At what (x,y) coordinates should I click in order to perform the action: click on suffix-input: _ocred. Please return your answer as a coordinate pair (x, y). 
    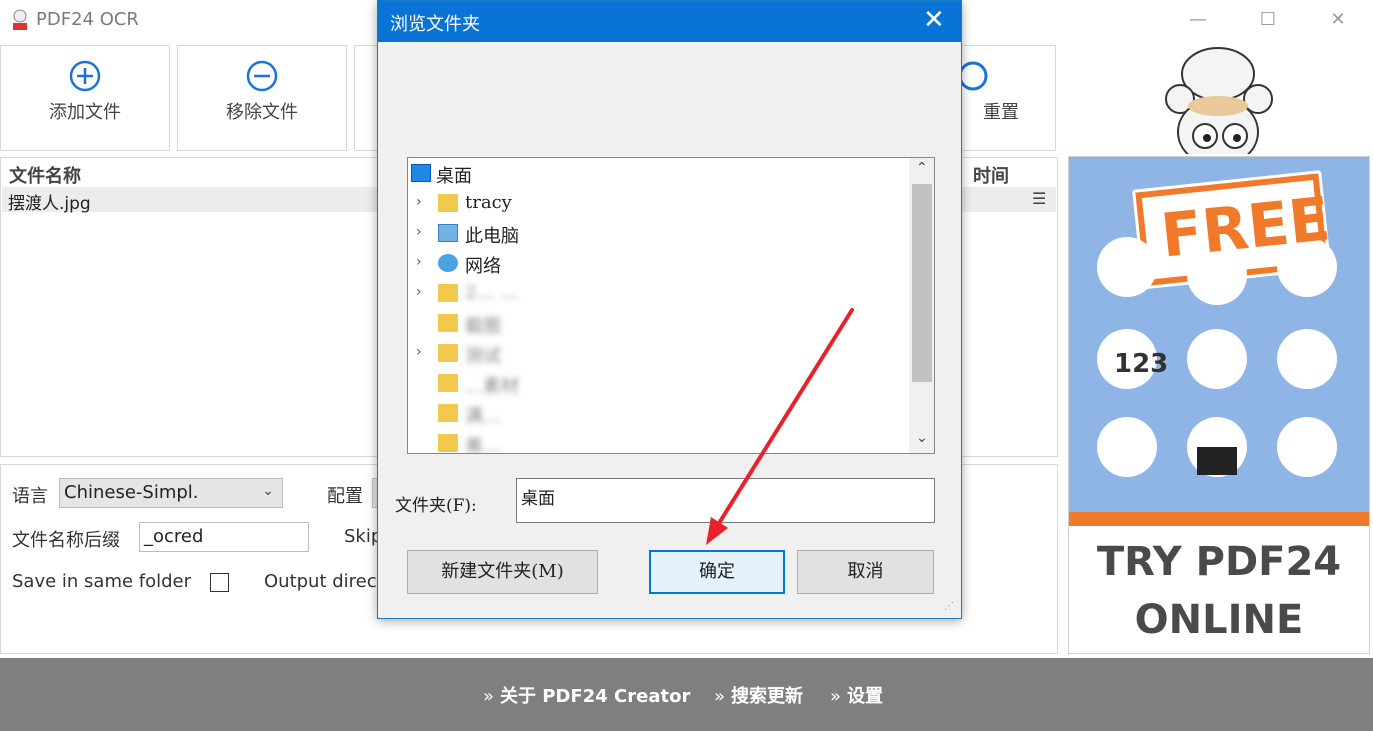
    Looking at the image, I should click on (224, 537).